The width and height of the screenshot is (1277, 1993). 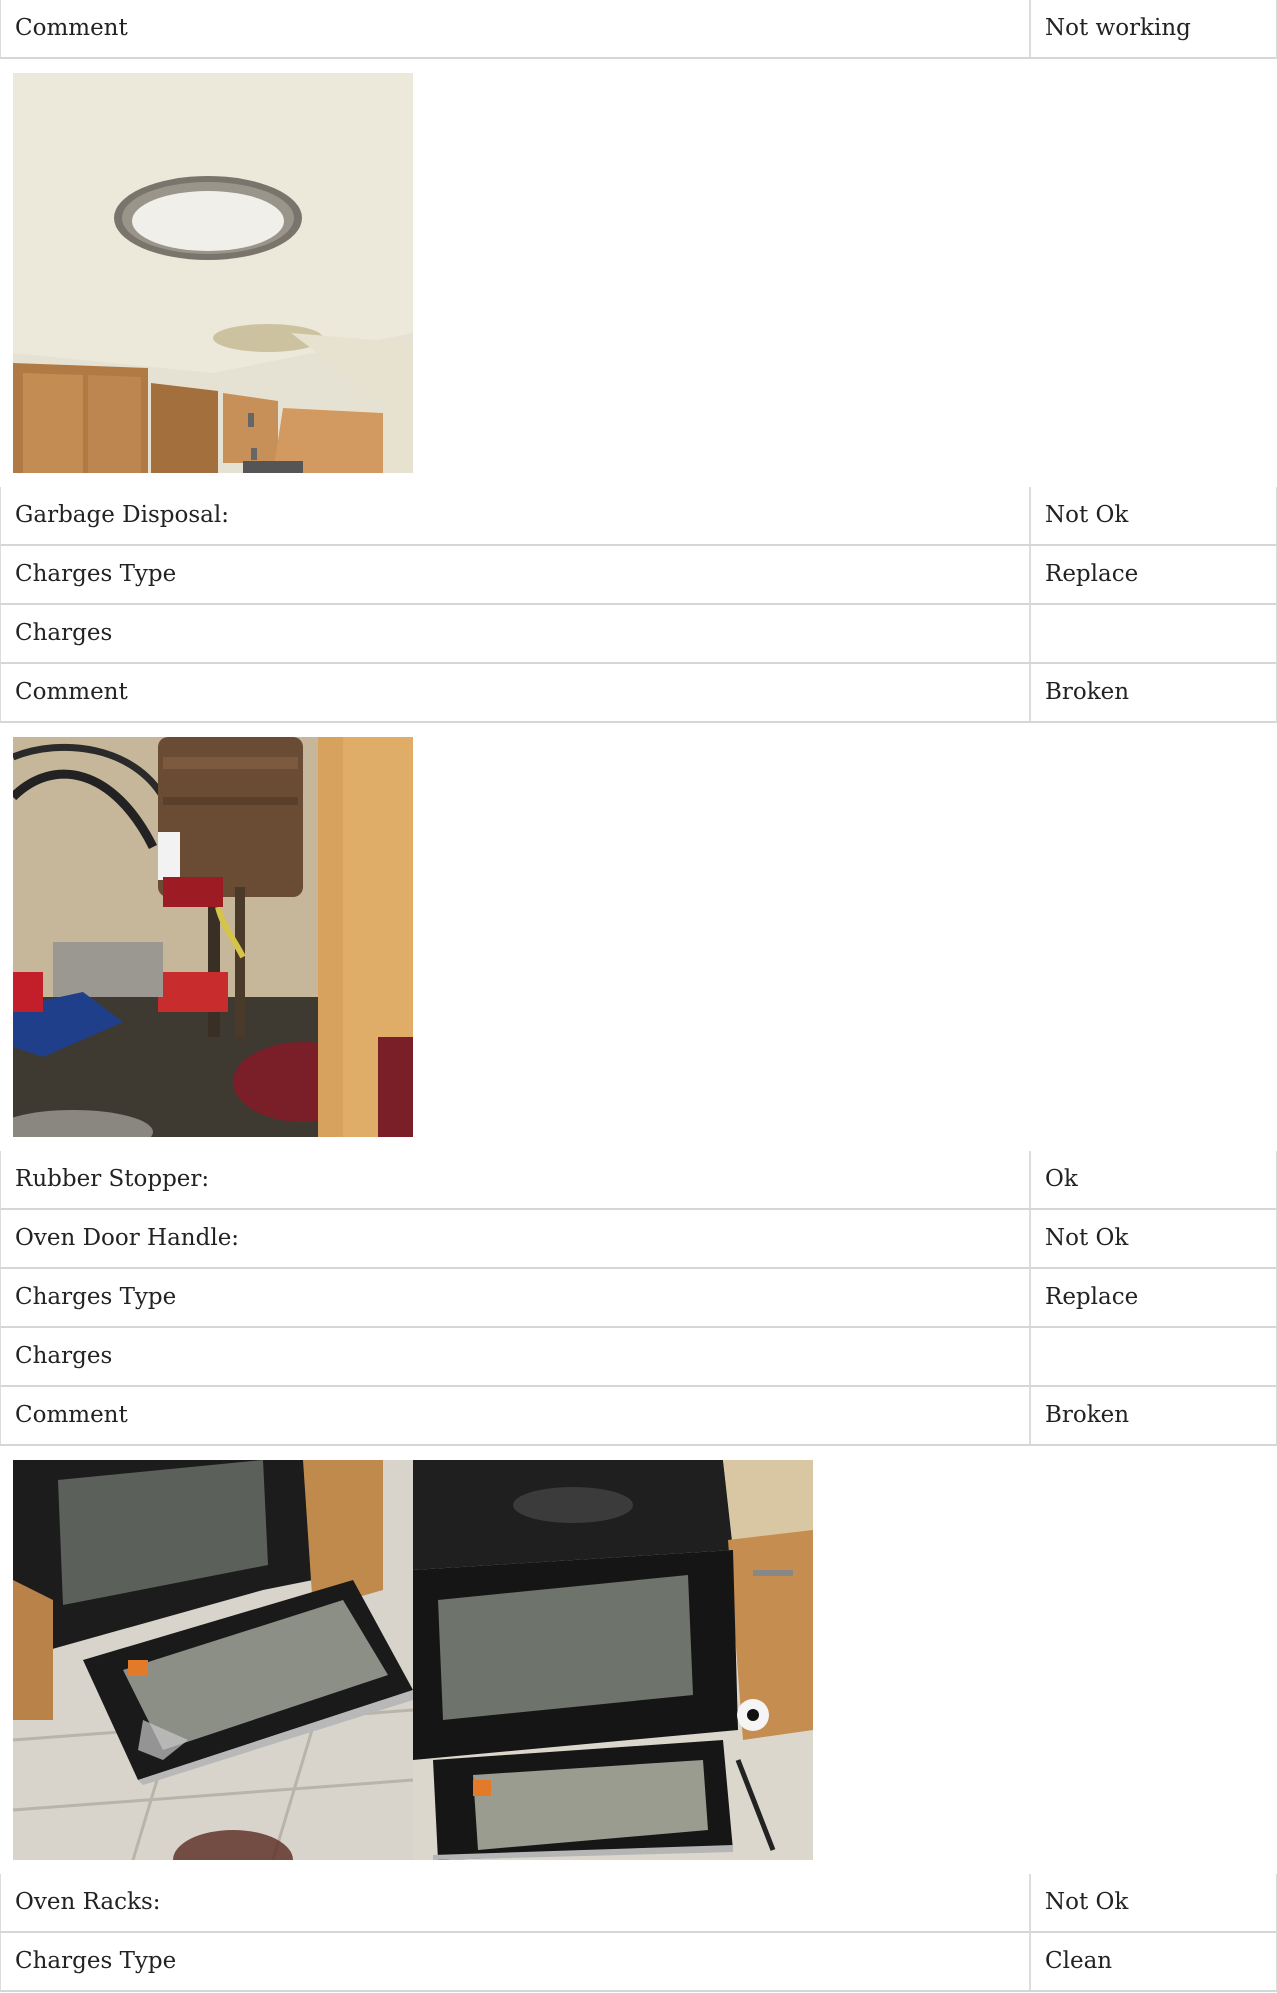 I want to click on row-value: Not working, so click(x=1118, y=28).